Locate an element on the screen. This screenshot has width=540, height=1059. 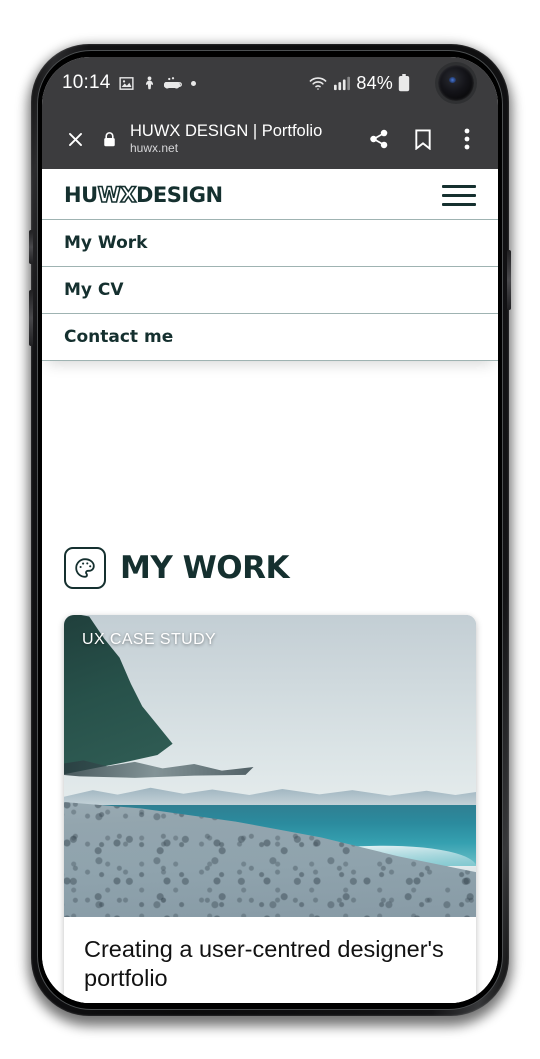
address-display: HUWX DESIGN | Portfolio huwx.net is located at coordinates (246, 139).